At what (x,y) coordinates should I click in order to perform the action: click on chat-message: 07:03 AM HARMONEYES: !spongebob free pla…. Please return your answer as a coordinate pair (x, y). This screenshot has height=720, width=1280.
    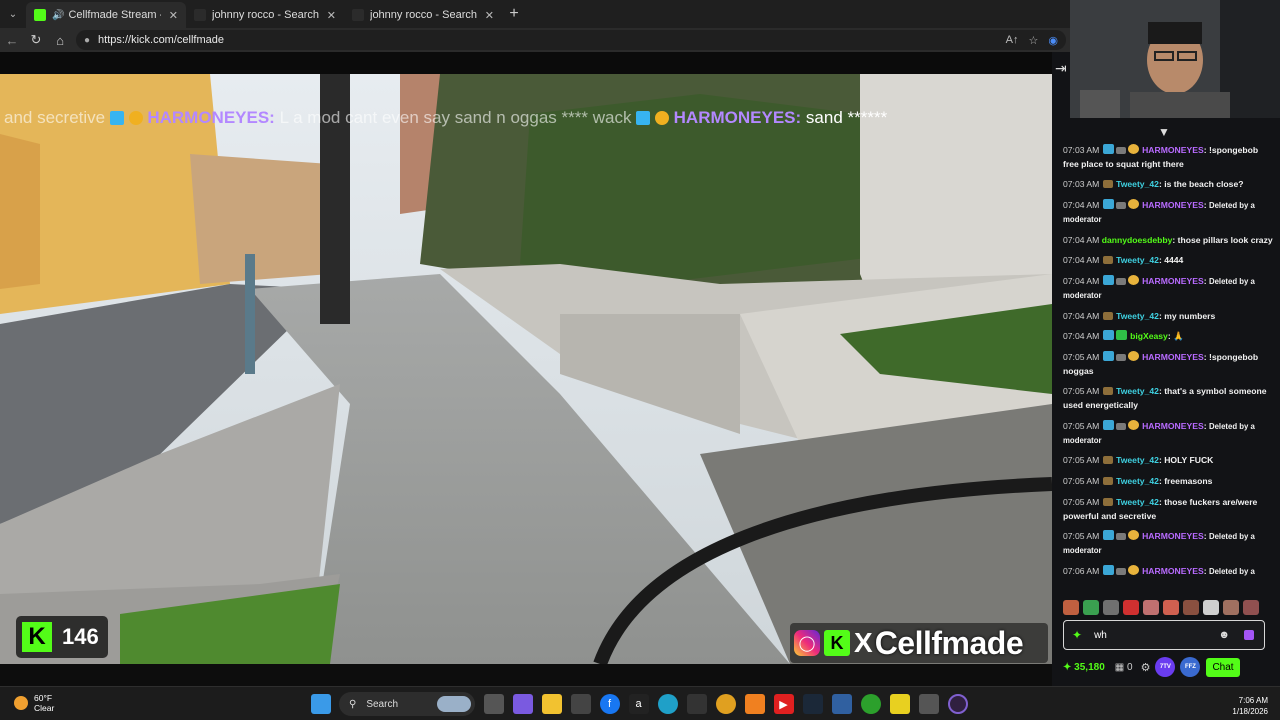
    Looking at the image, I should click on (1161, 156).